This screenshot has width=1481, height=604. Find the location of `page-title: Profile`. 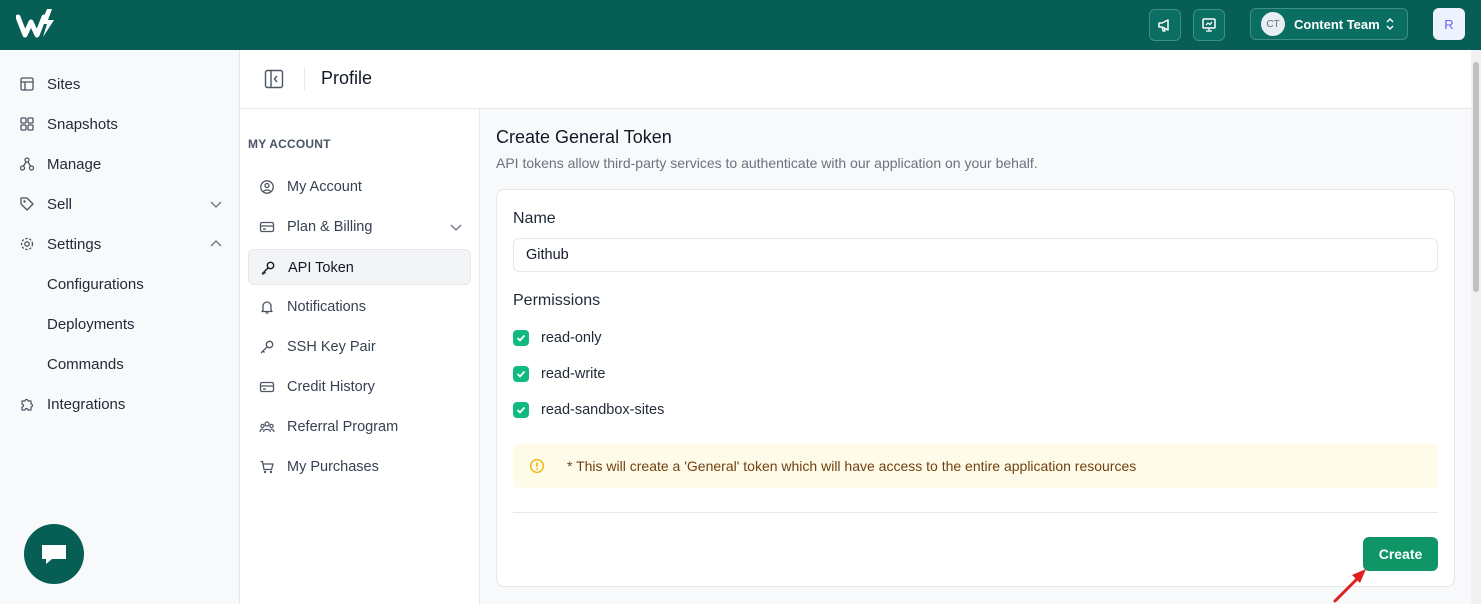

page-title: Profile is located at coordinates (347, 78).